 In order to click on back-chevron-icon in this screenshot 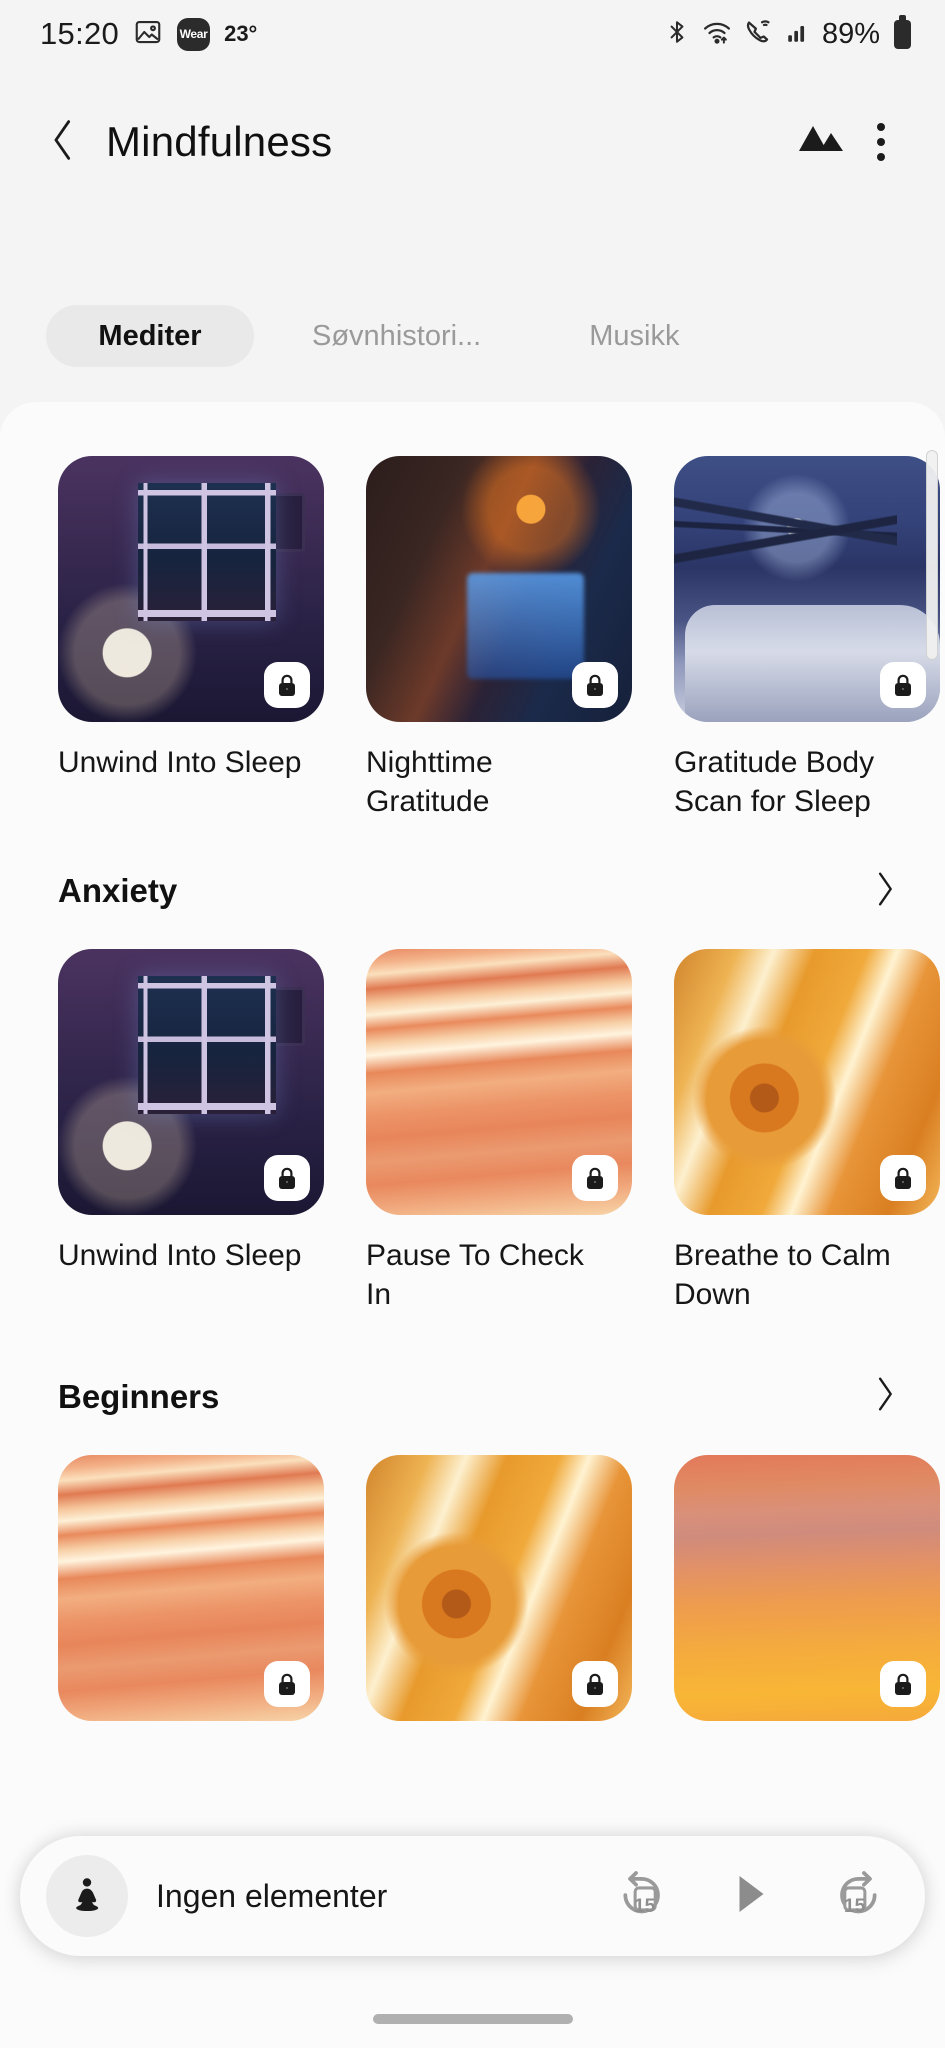, I will do `click(63, 142)`.